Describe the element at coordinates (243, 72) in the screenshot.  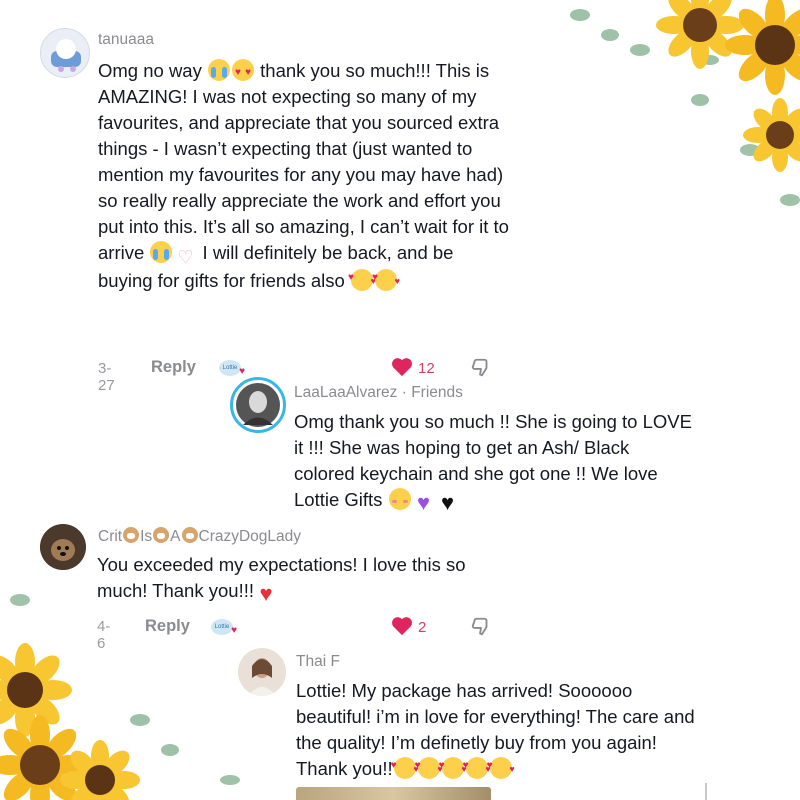
I see `heart-eyes-emoji-icon` at that location.